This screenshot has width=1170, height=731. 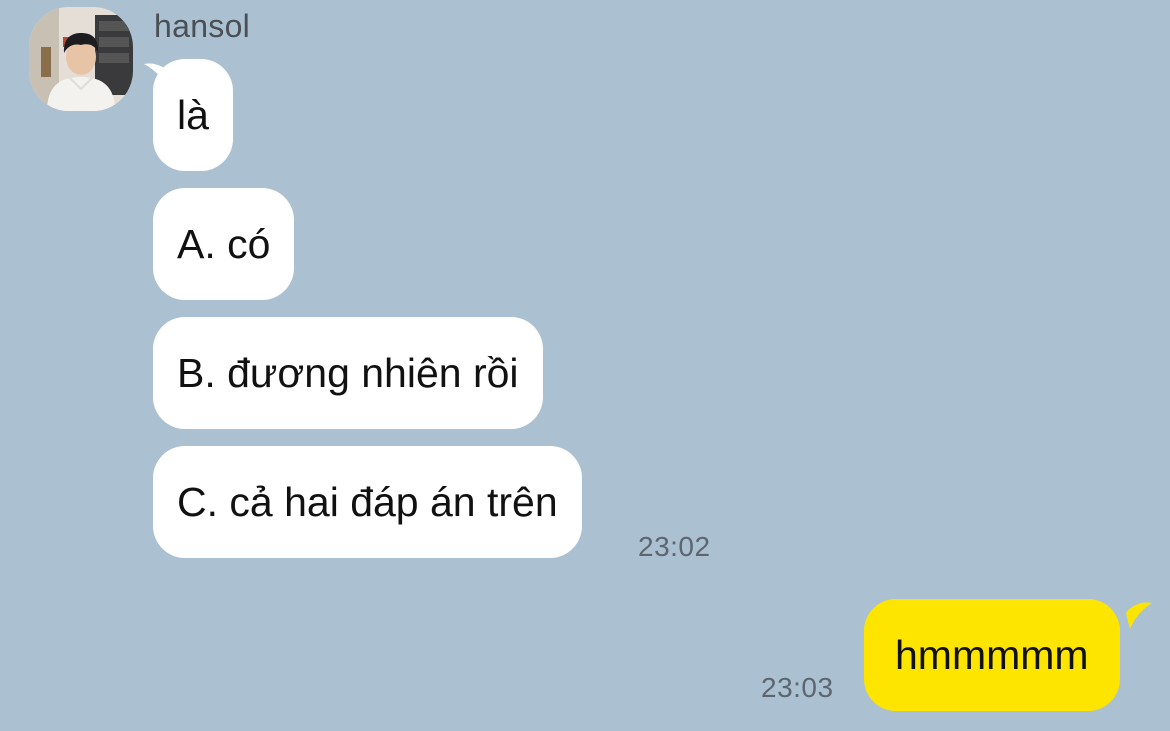 I want to click on message-text: là, so click(x=193, y=115).